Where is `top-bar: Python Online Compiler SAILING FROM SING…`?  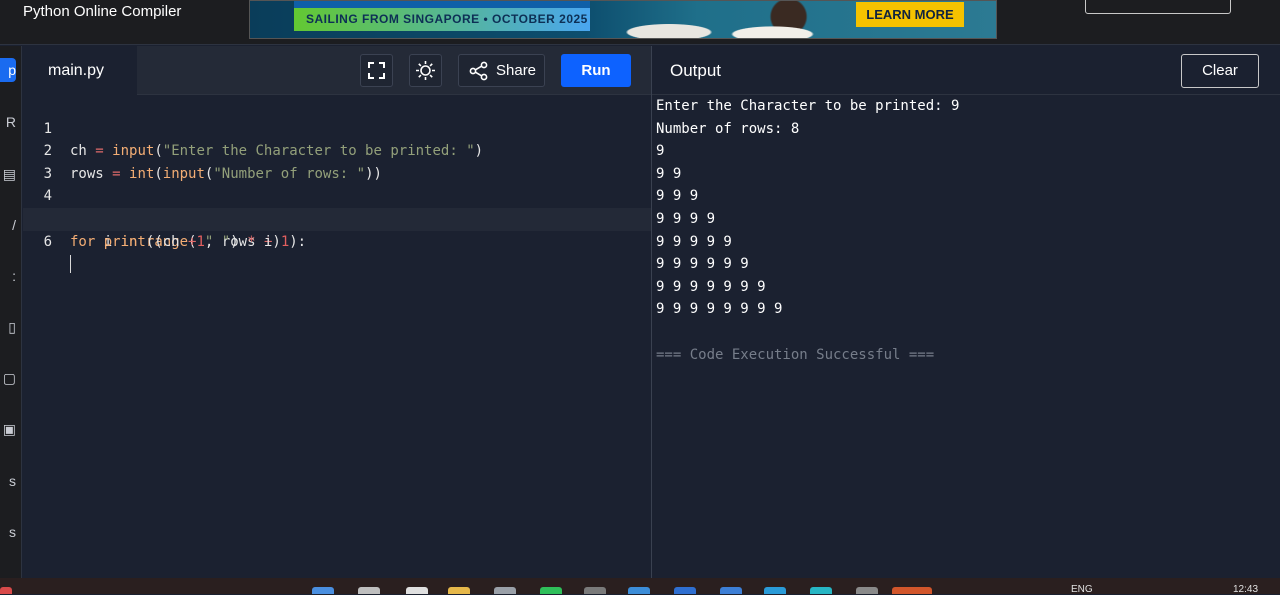 top-bar: Python Online Compiler SAILING FROM SING… is located at coordinates (640, 22).